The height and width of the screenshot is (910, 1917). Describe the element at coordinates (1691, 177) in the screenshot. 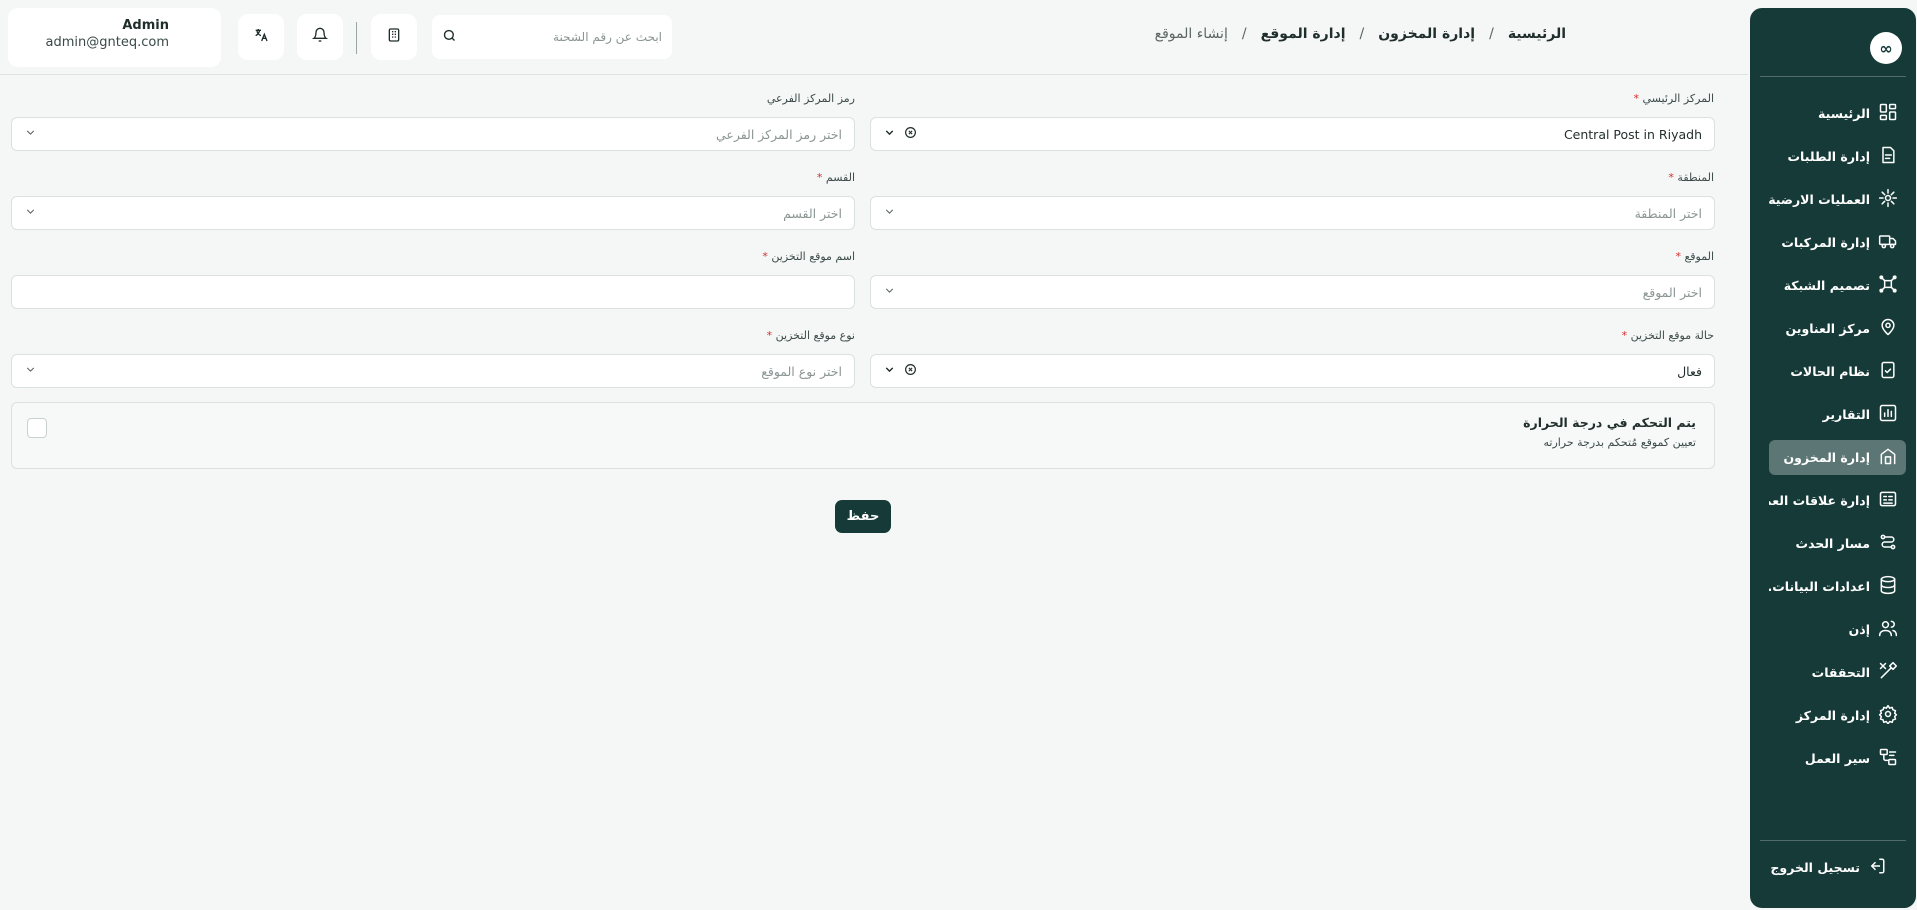

I see `region-label: المنطقة *` at that location.